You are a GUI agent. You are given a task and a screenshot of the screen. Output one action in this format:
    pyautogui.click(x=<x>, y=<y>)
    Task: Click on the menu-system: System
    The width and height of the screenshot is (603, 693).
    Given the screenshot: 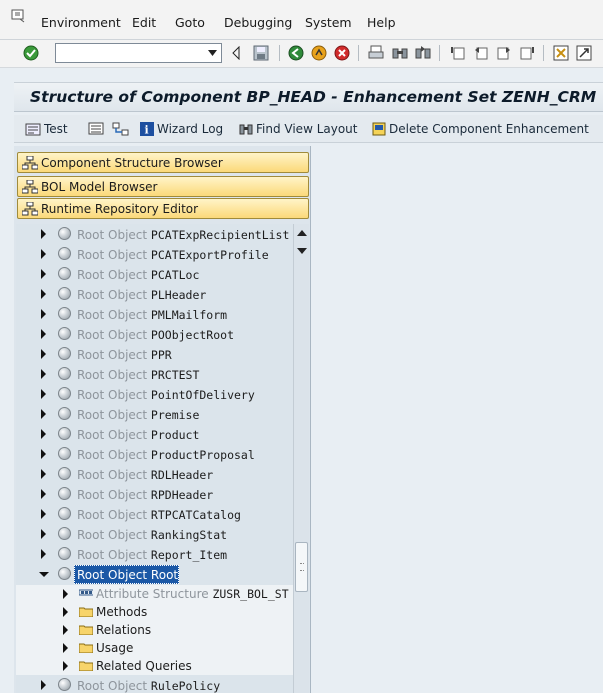 What is the action you would take?
    pyautogui.click(x=328, y=22)
    